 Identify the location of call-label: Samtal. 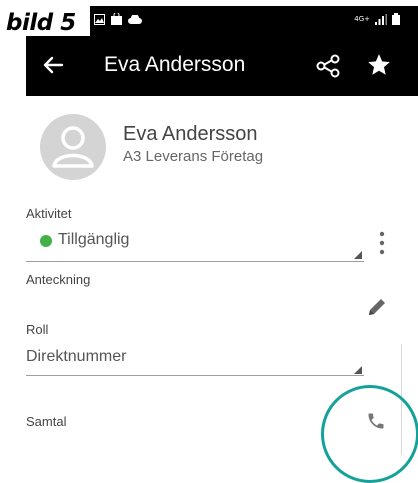
(46, 421).